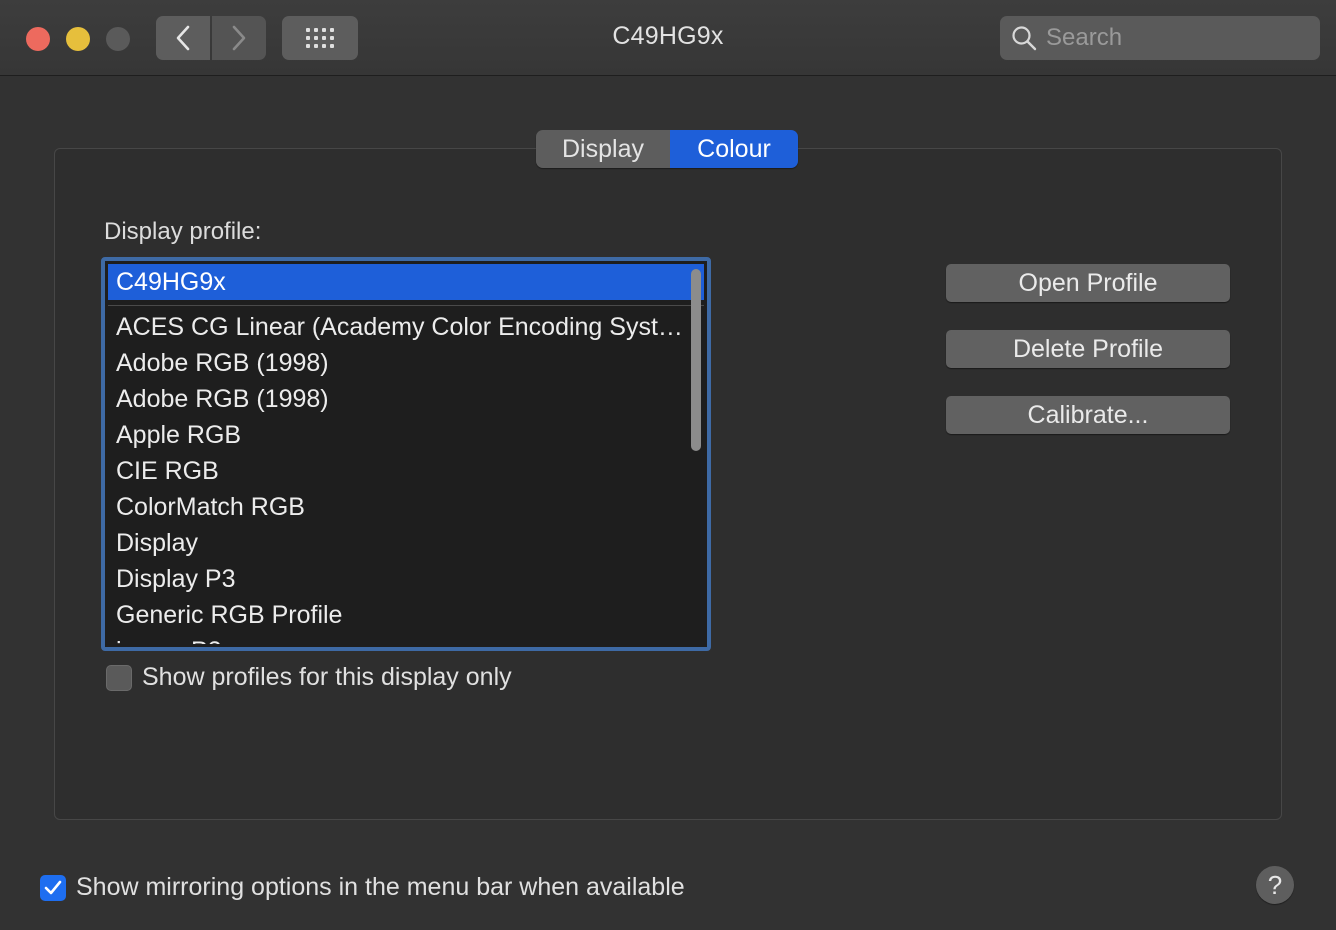 The height and width of the screenshot is (930, 1336). I want to click on mirroring-checkbox, so click(53, 887).